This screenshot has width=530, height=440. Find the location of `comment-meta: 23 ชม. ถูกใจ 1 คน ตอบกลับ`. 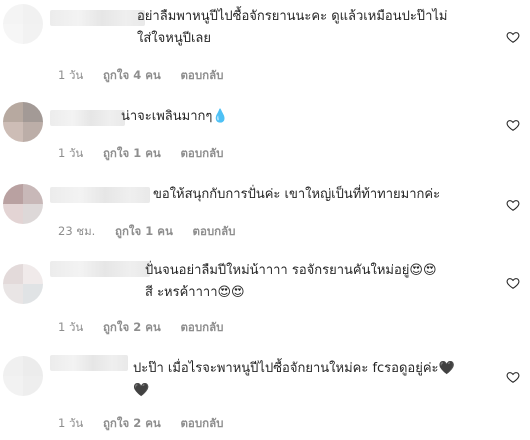

comment-meta: 23 ชม. ถูกใจ 1 คน ตอบกลับ is located at coordinates (155, 232).